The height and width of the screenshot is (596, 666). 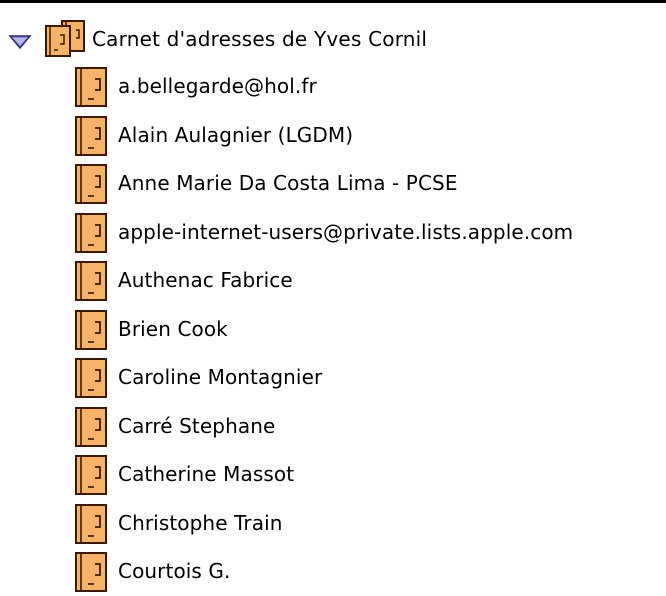 I want to click on contact-label: Carré Stephane, so click(x=197, y=425).